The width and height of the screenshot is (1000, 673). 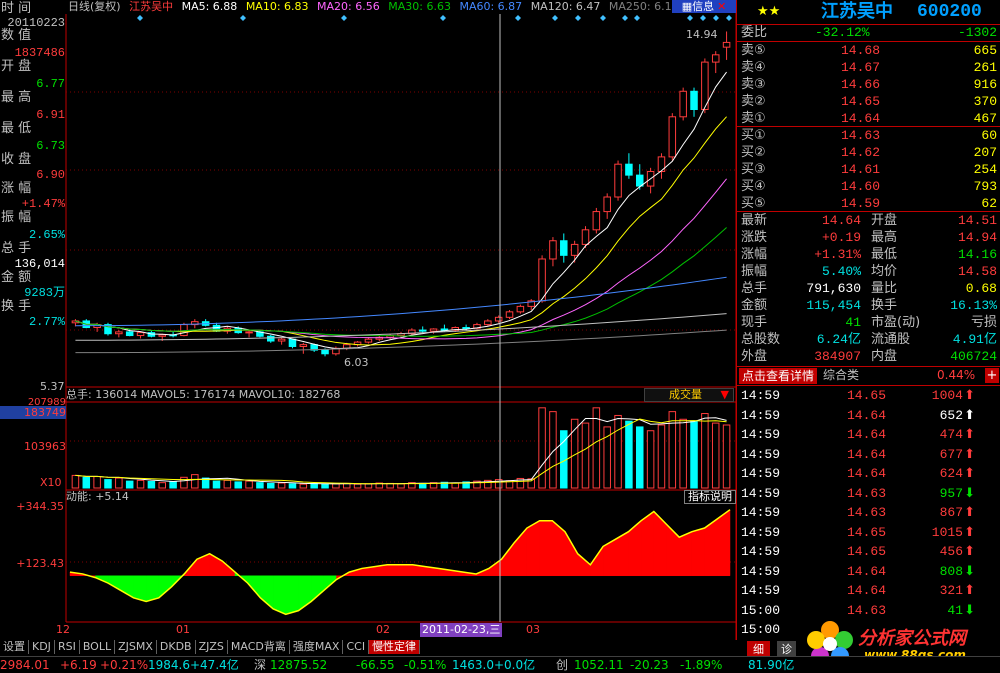 I want to click on stat-value-2: 14.16, so click(x=977, y=254).